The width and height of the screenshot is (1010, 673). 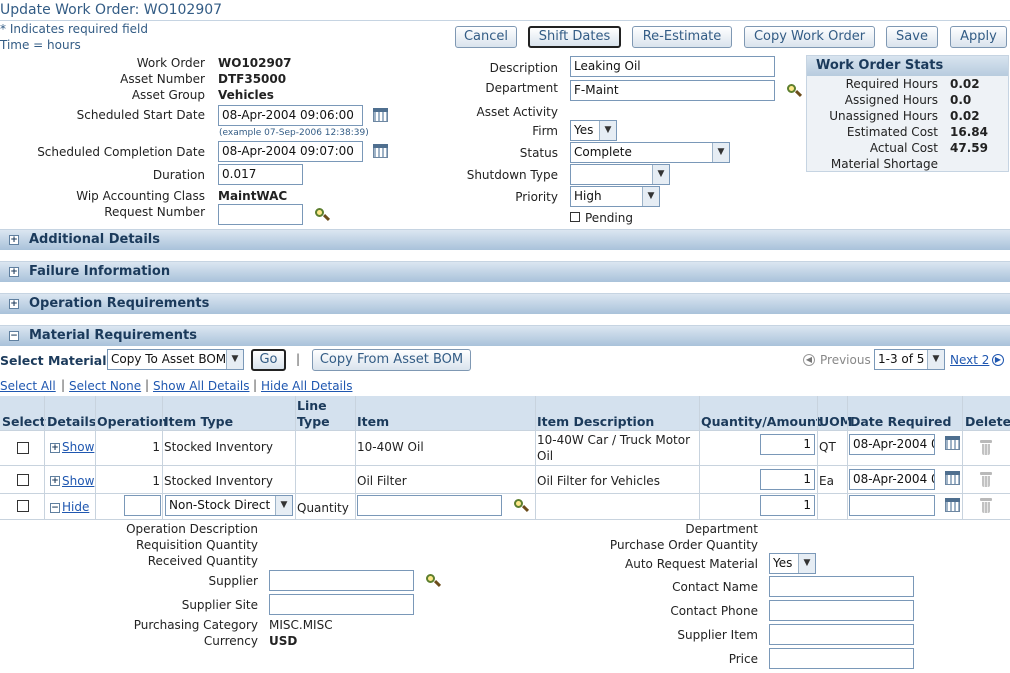 I want to click on go-button: Go, so click(x=268, y=360).